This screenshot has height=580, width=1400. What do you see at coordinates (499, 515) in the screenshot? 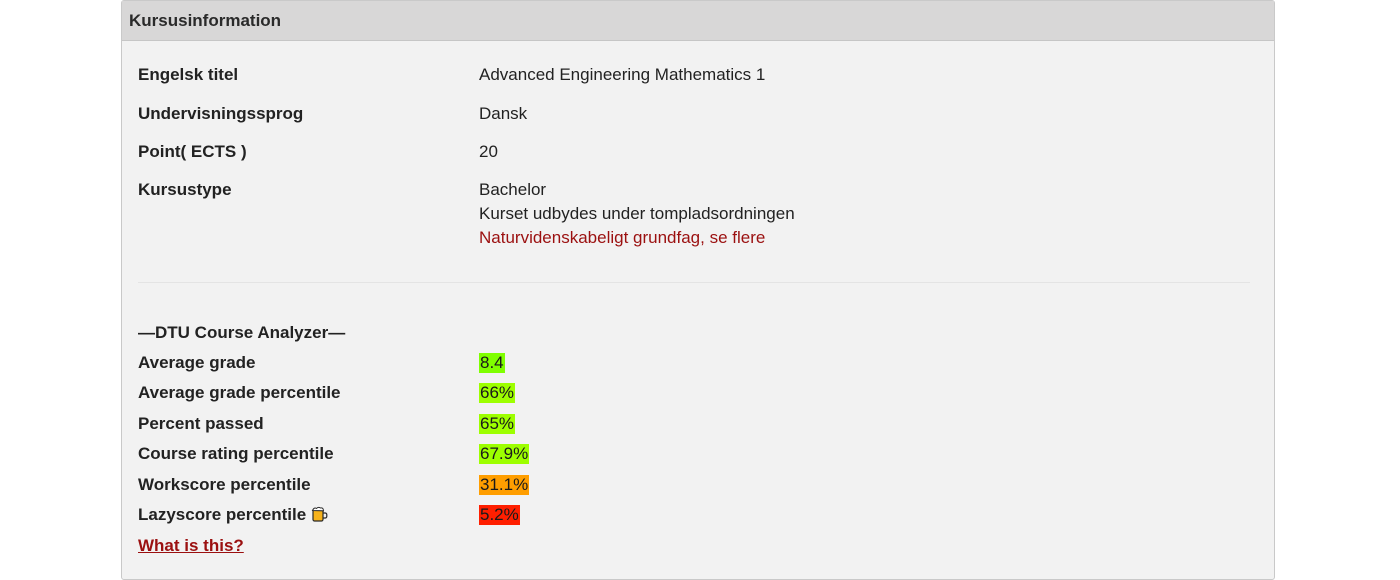
I see `analyzer-value-badge: 5.2%` at bounding box center [499, 515].